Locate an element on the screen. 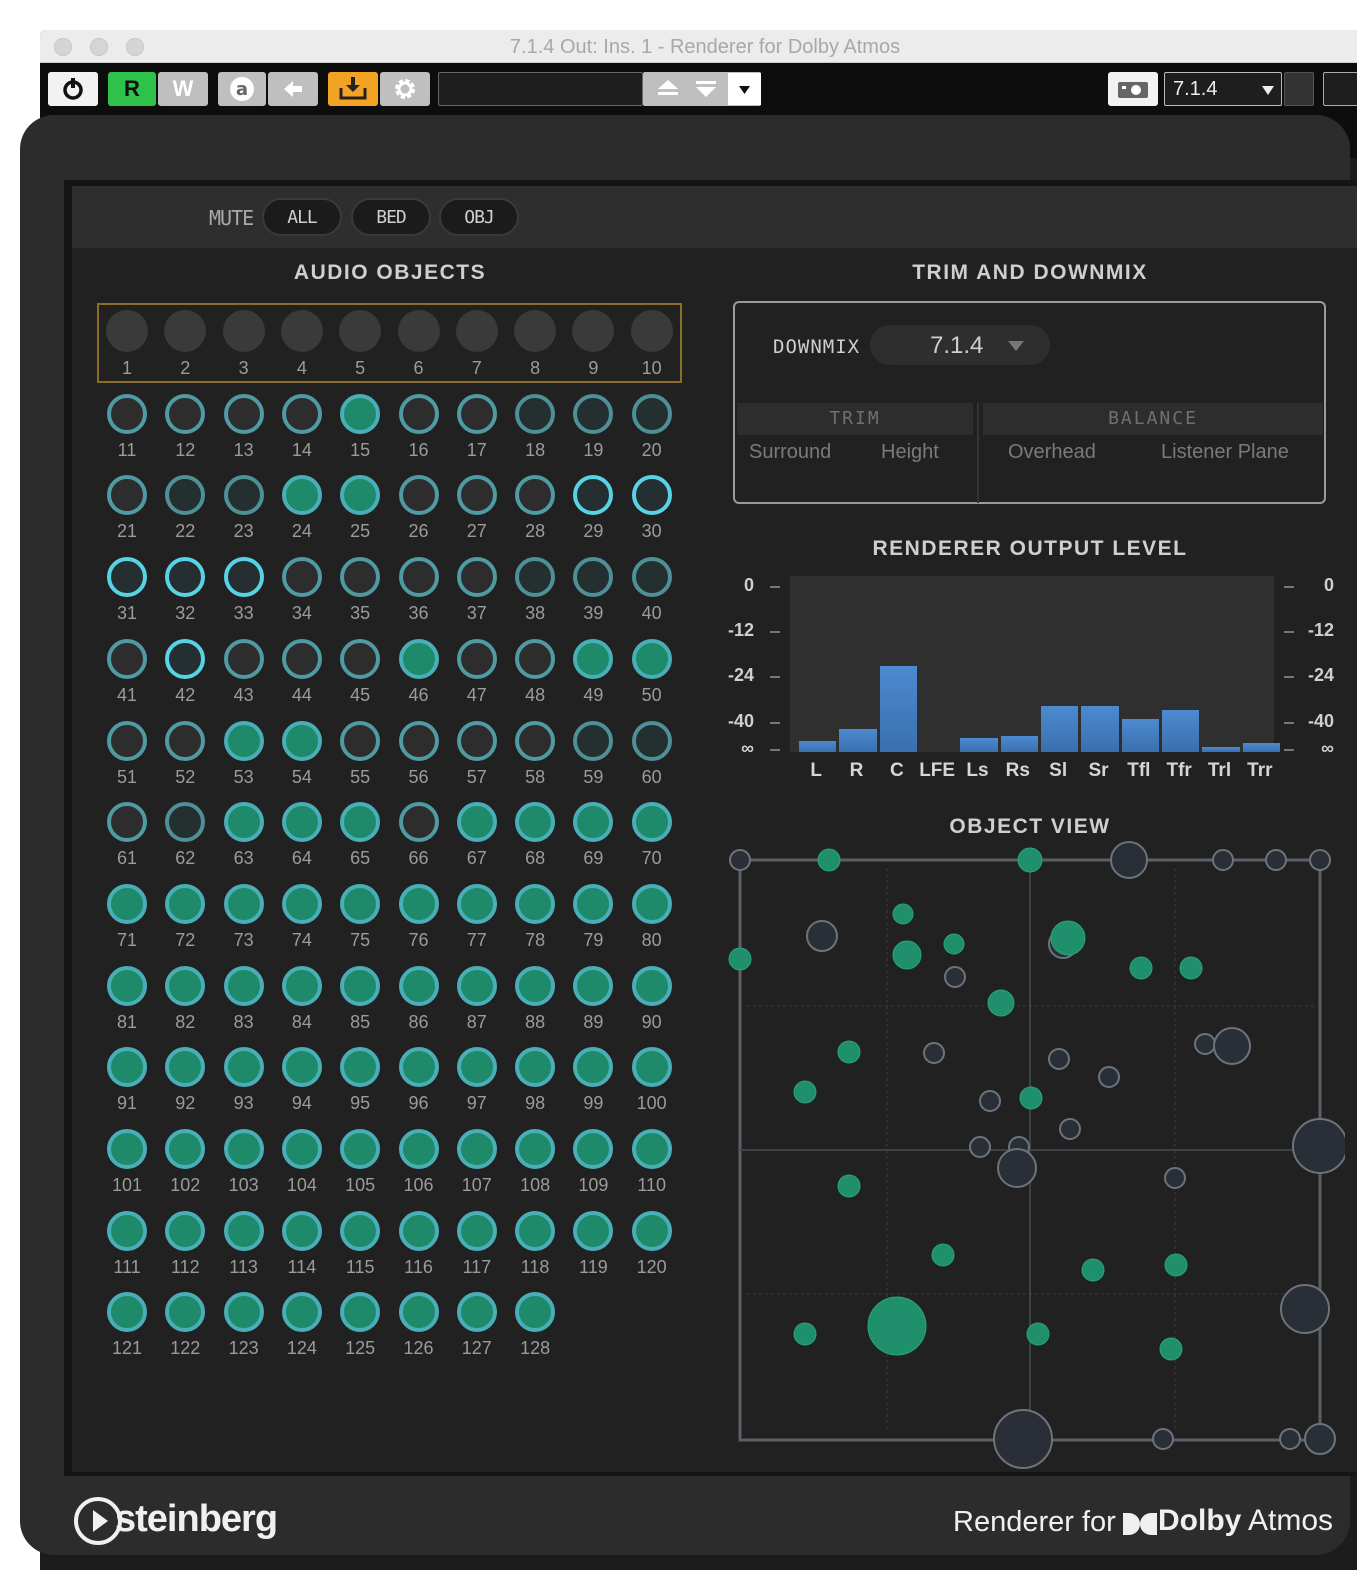 The width and height of the screenshot is (1357, 1570). audio-object-87: 87 is located at coordinates (477, 1000).